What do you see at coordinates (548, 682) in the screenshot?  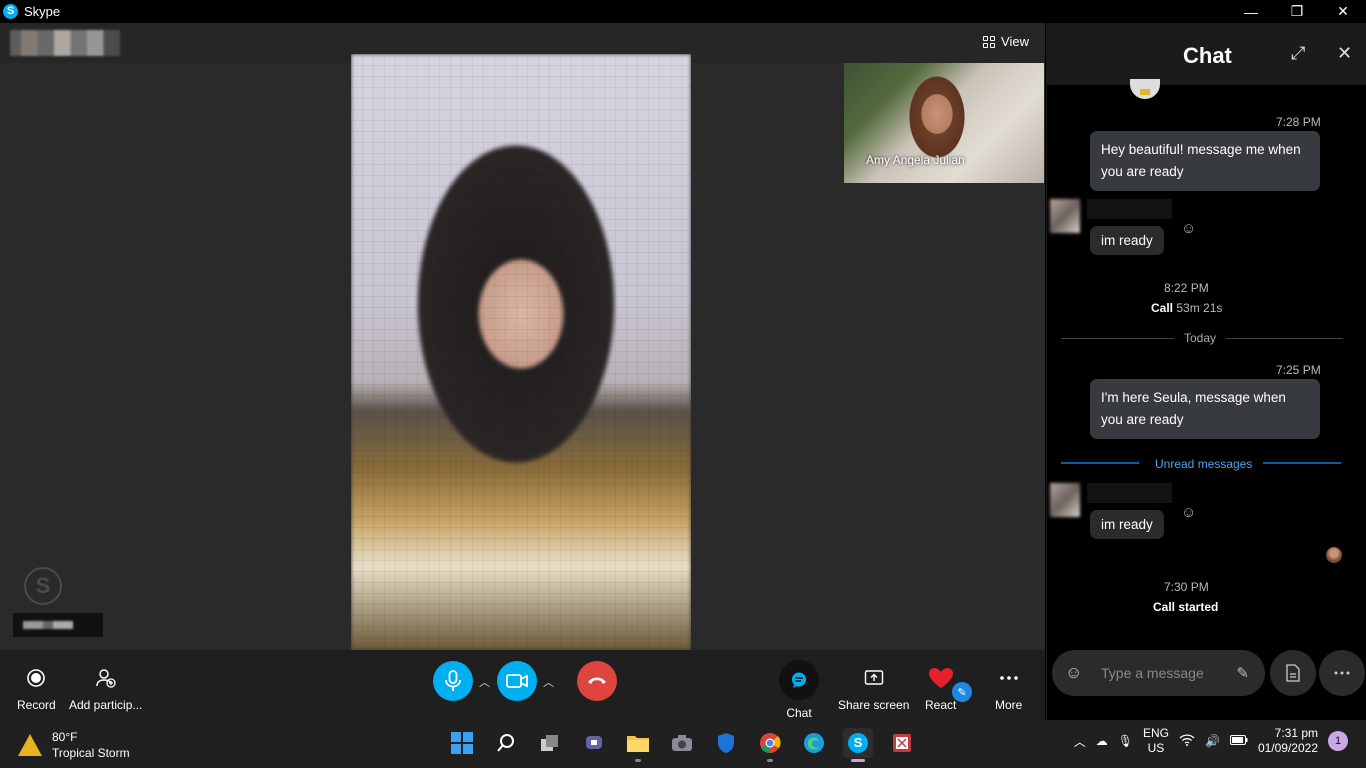 I see `camera-options-chevron-icon: ︿` at bounding box center [548, 682].